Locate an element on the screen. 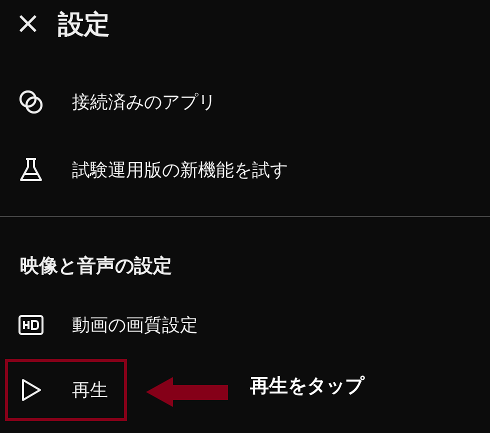 Image resolution: width=490 pixels, height=433 pixels. annotation-text: 再生をタップ is located at coordinates (307, 386).